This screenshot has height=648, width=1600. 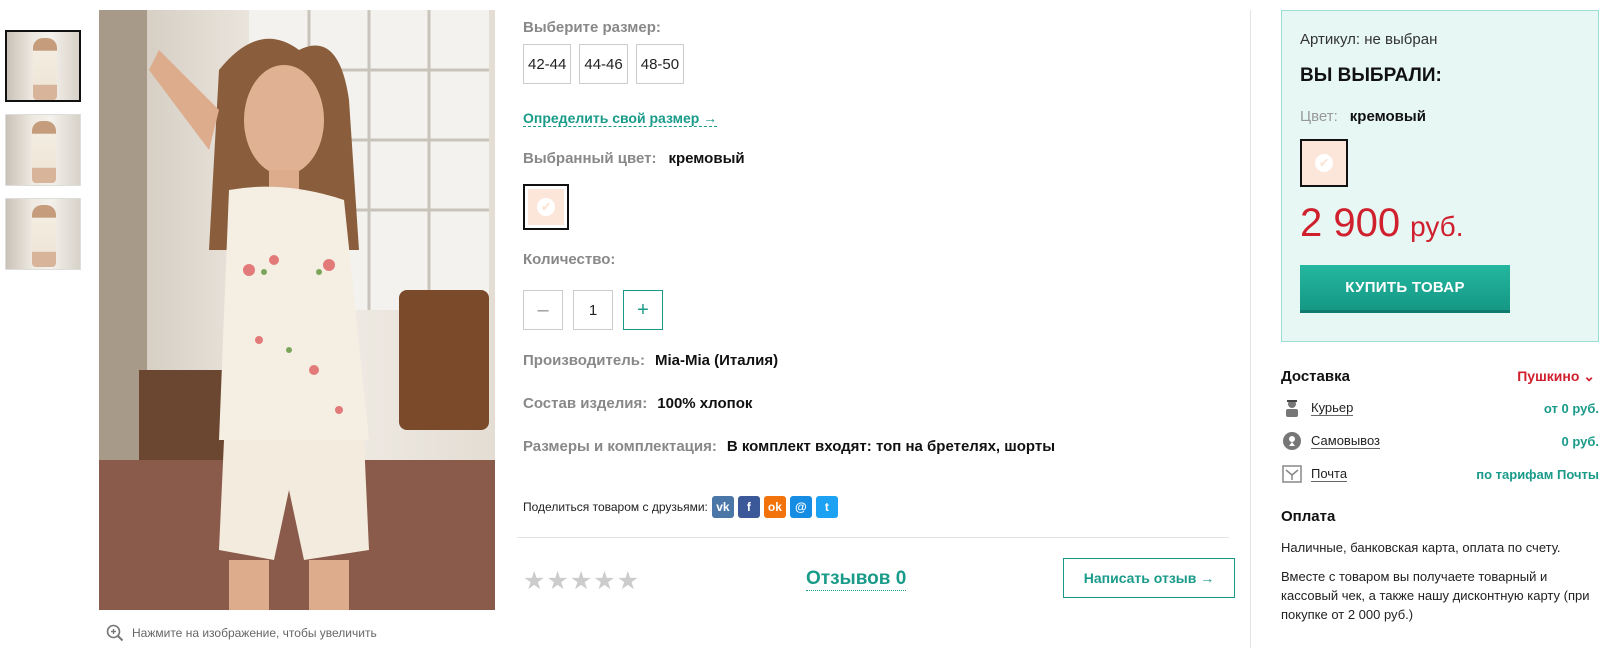 I want to click on payment-title: Оплата, so click(x=1308, y=516).